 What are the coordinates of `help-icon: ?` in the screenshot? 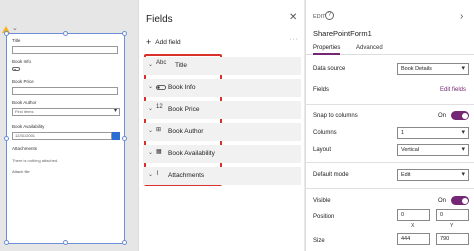 It's located at (329, 15).